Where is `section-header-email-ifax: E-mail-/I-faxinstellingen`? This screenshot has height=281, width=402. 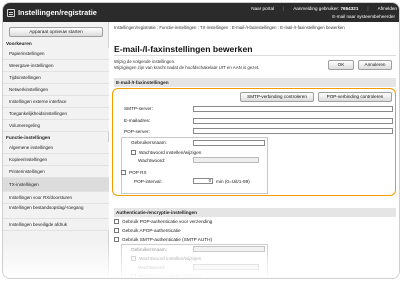 section-header-email-ifax: E-mail-/I-faxinstellingen is located at coordinates (255, 82).